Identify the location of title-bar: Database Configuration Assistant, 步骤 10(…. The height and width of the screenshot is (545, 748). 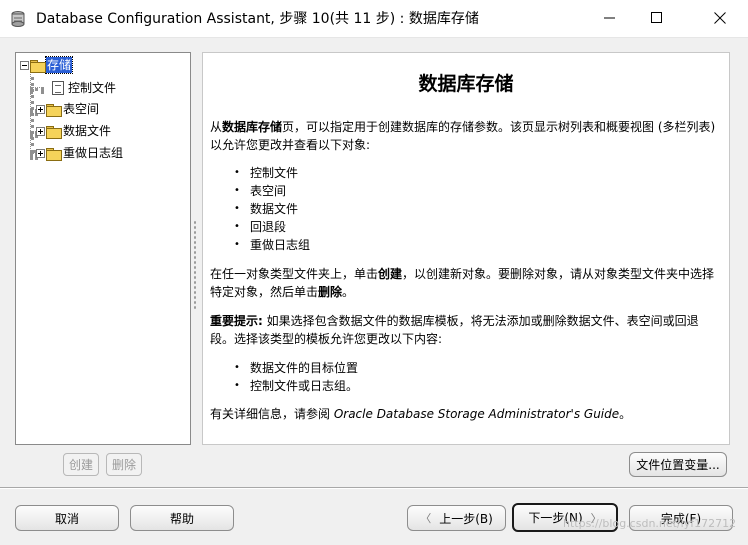
(374, 19).